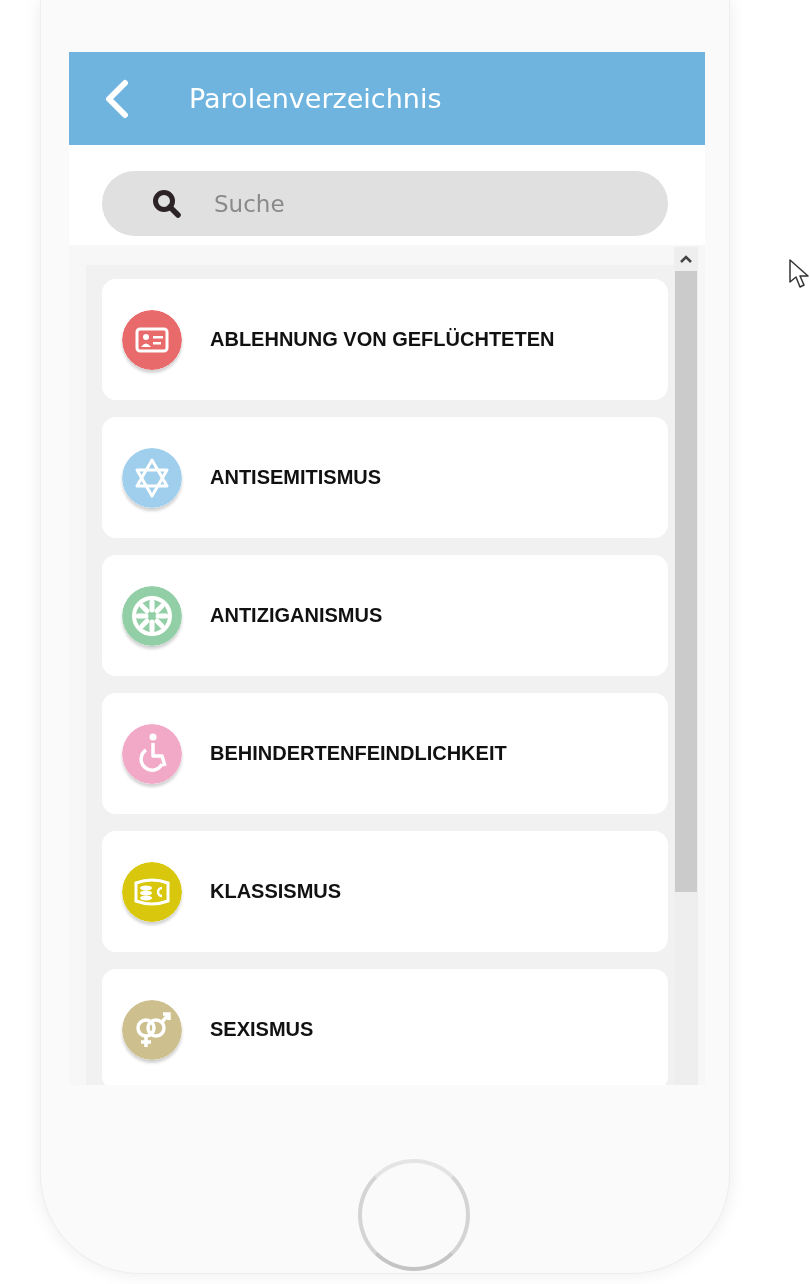 Image resolution: width=810 pixels, height=1284 pixels. What do you see at coordinates (385, 339) in the screenshot?
I see `category-card: ABLEHNUNG VON GEFLÜCHTETEN` at bounding box center [385, 339].